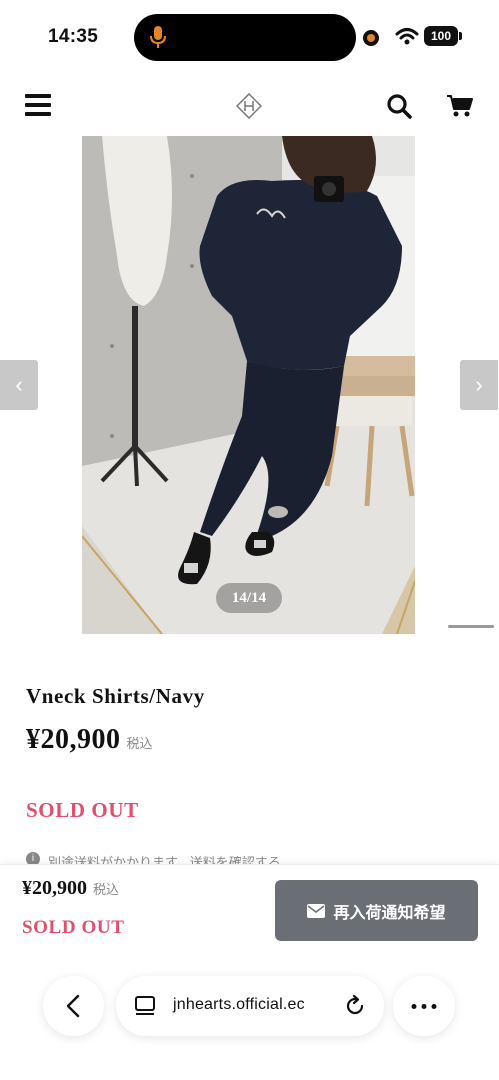 The height and width of the screenshot is (1080, 499). What do you see at coordinates (139, 743) in the screenshot?
I see `tax-label: 税込` at bounding box center [139, 743].